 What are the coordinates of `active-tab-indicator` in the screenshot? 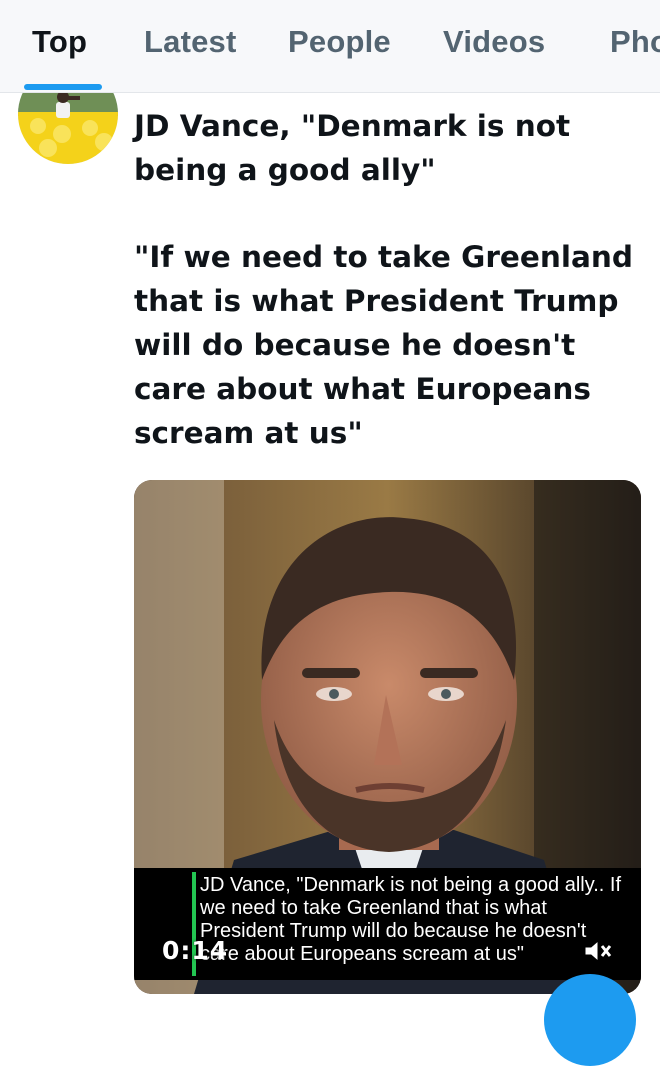 It's located at (63, 87).